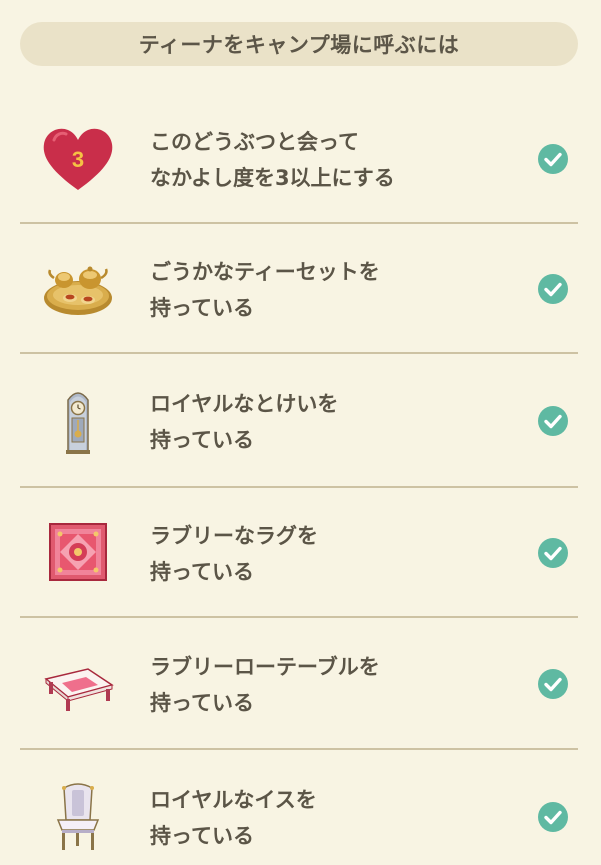  Describe the element at coordinates (79, 689) in the screenshot. I see `lovely-low-table-icon` at that location.